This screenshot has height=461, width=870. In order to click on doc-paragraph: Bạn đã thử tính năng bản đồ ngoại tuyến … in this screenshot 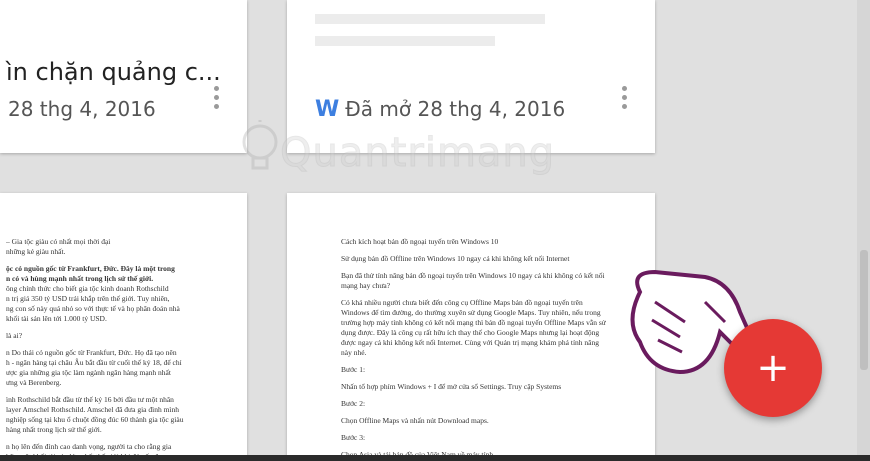, I will do `click(473, 280)`.